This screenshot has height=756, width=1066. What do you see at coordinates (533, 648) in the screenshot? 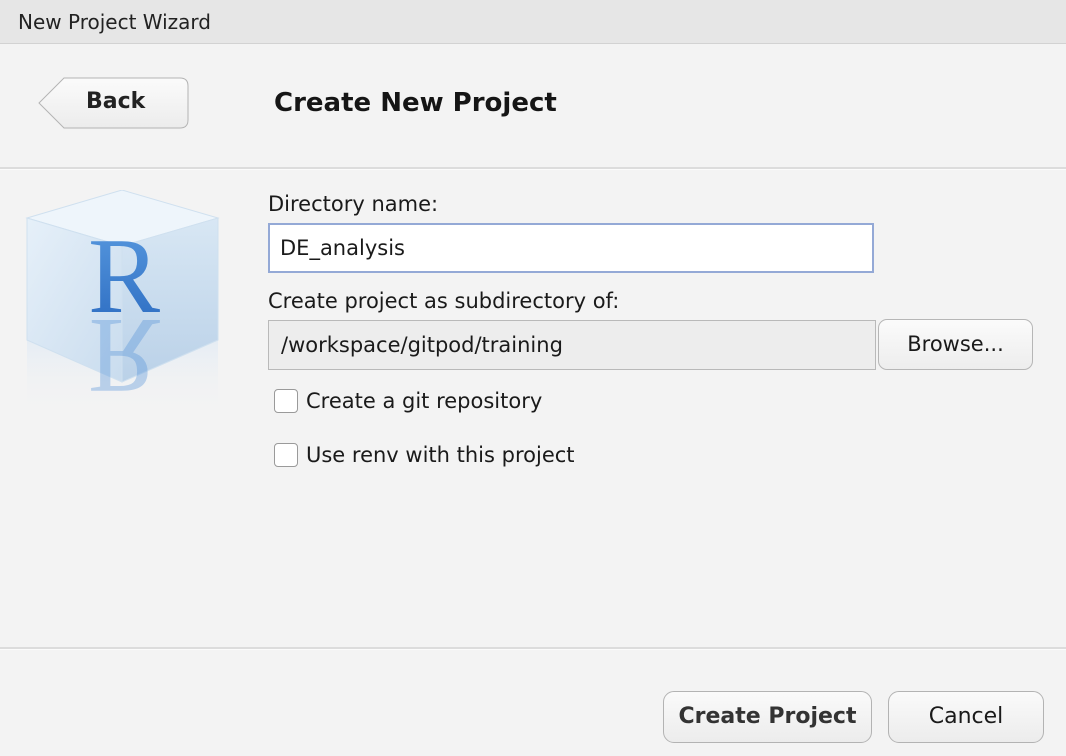
I see `footer-divider` at bounding box center [533, 648].